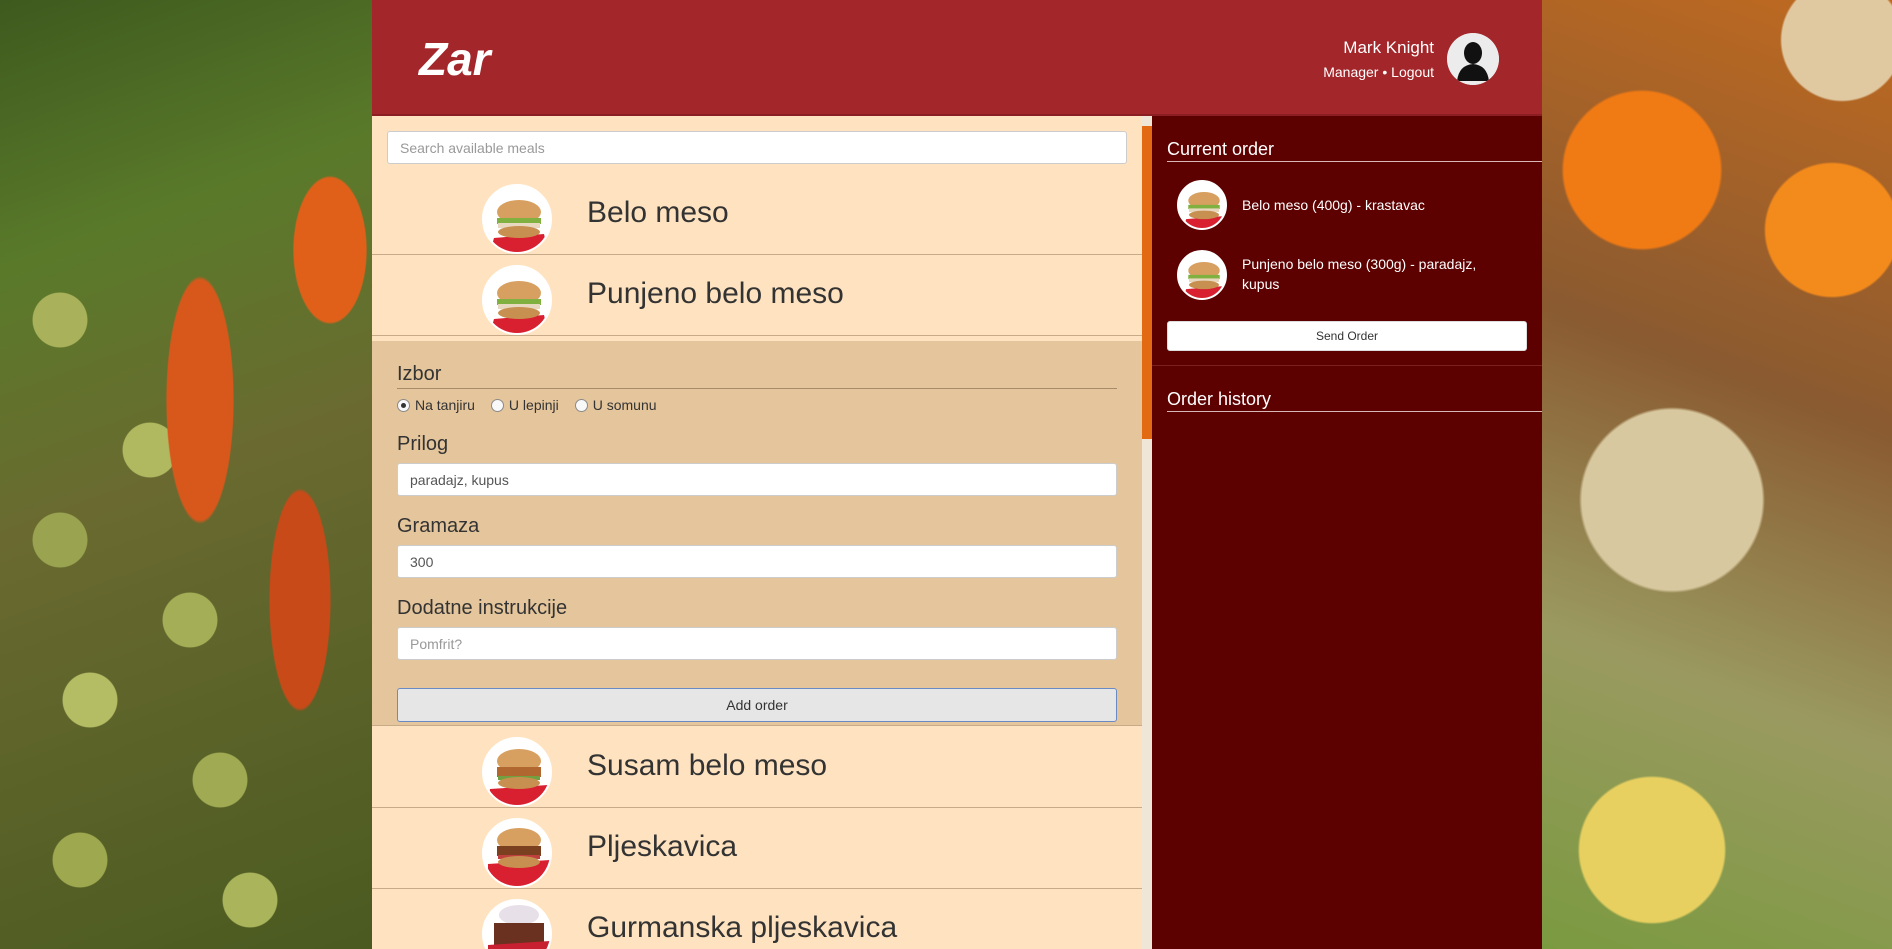 The width and height of the screenshot is (1892, 949). I want to click on meal-item: Pljeskavica, so click(757, 848).